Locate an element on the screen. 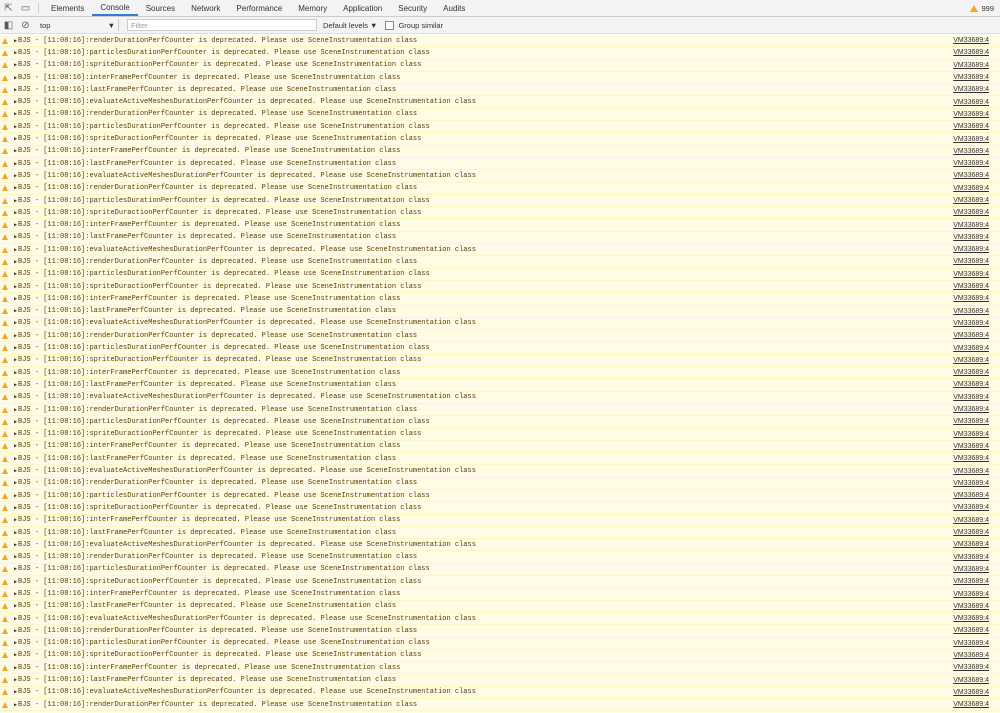 This screenshot has width=1000, height=713. tab-audits: Audits is located at coordinates (454, 8).